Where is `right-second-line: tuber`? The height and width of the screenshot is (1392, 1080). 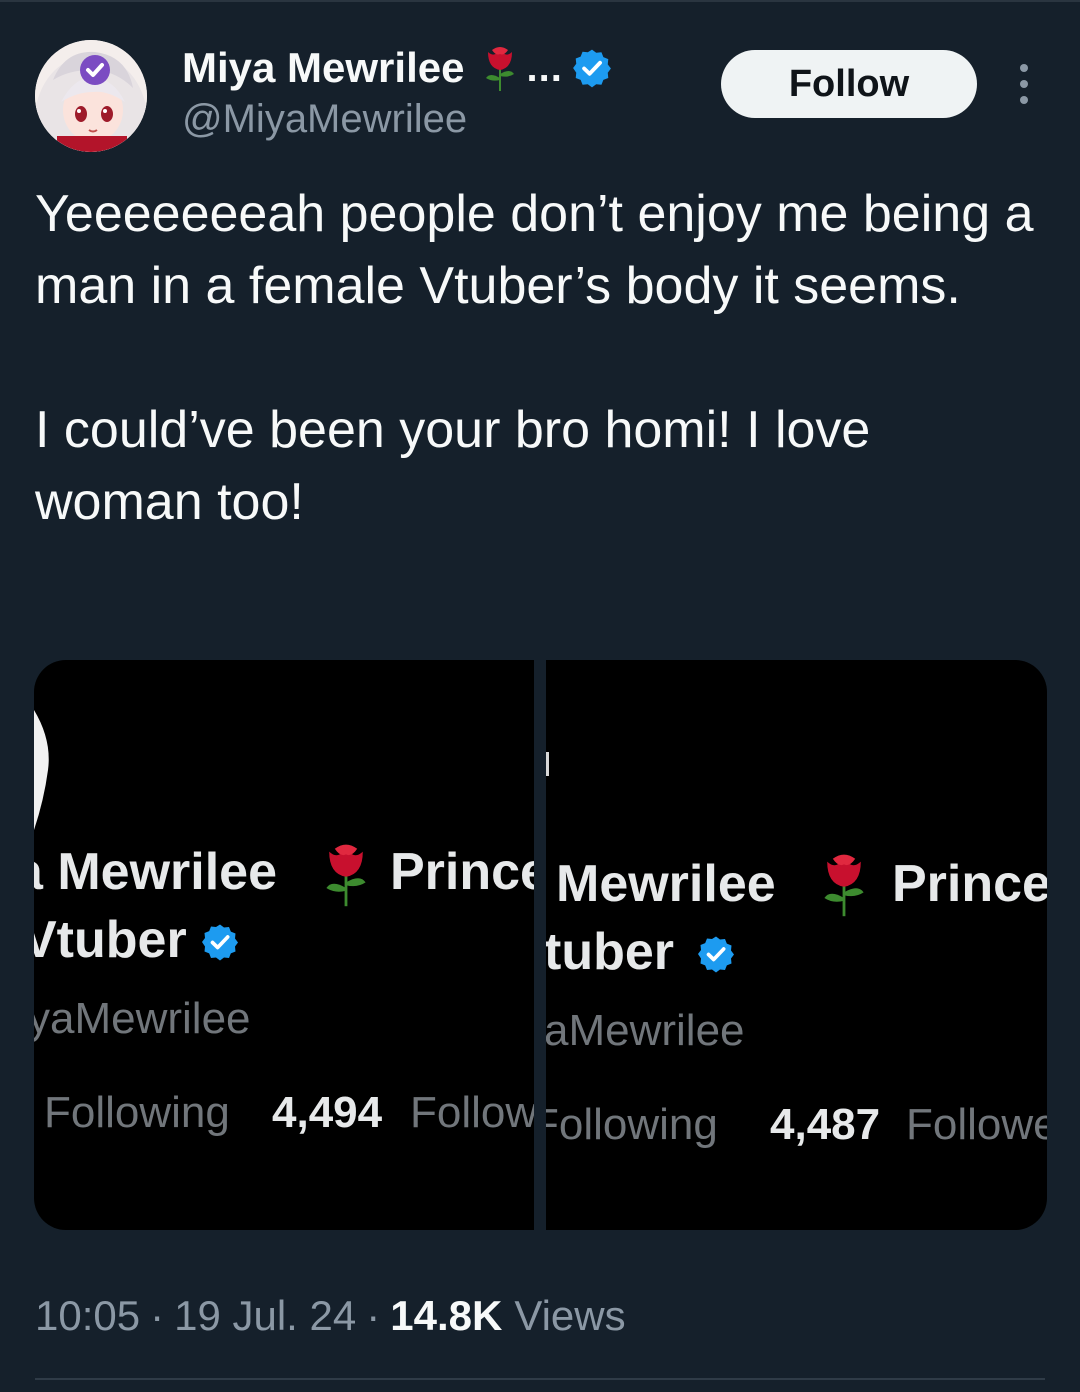 right-second-line: tuber is located at coordinates (610, 952).